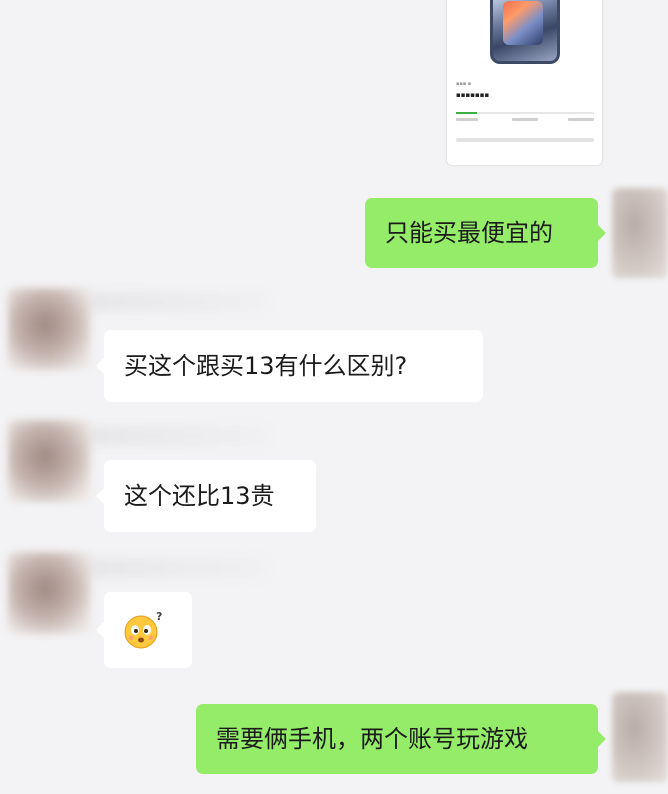 This screenshot has height=794, width=668. What do you see at coordinates (524, 83) in the screenshot?
I see `shared-product-card: ▪▪▪ ▪ ▪▪▪▪▪▪▪` at bounding box center [524, 83].